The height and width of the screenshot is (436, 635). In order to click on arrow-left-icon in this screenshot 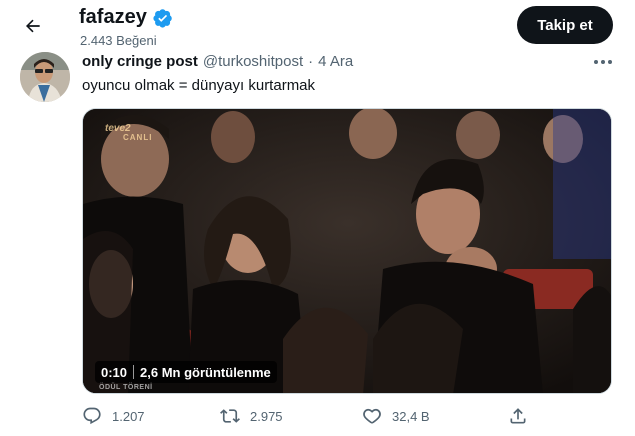, I will do `click(33, 26)`.